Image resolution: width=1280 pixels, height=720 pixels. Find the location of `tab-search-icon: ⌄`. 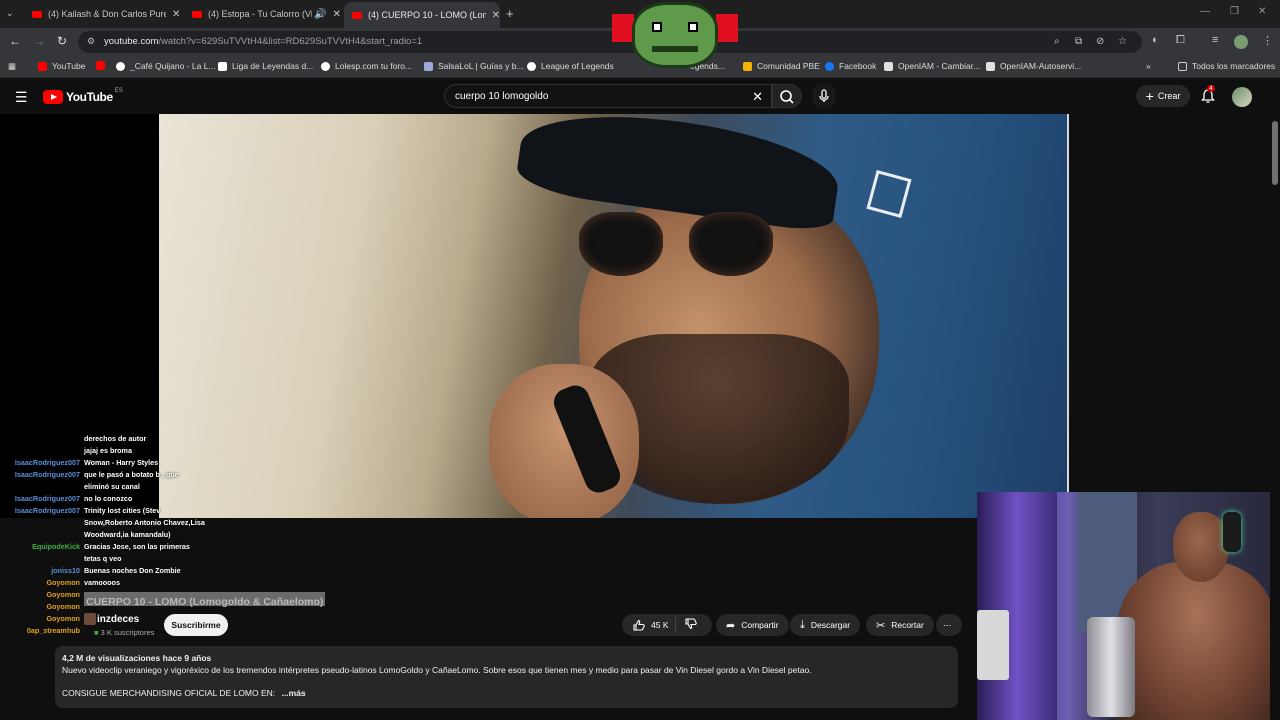

tab-search-icon: ⌄ is located at coordinates (10, 13).